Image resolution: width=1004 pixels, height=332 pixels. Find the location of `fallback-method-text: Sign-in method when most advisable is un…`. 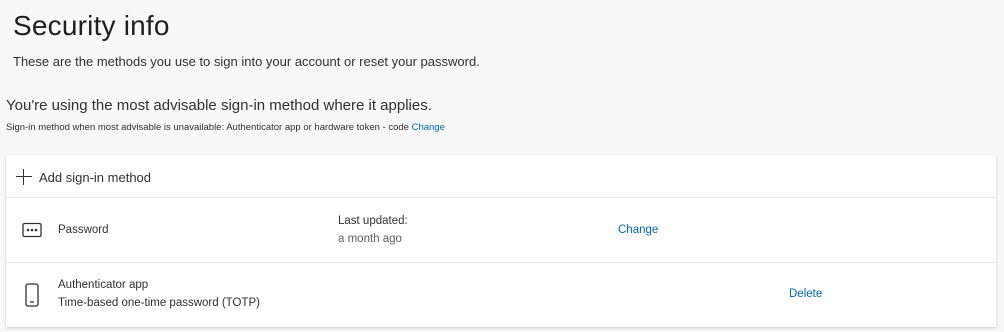

fallback-method-text: Sign-in method when most advisable is un… is located at coordinates (207, 127).